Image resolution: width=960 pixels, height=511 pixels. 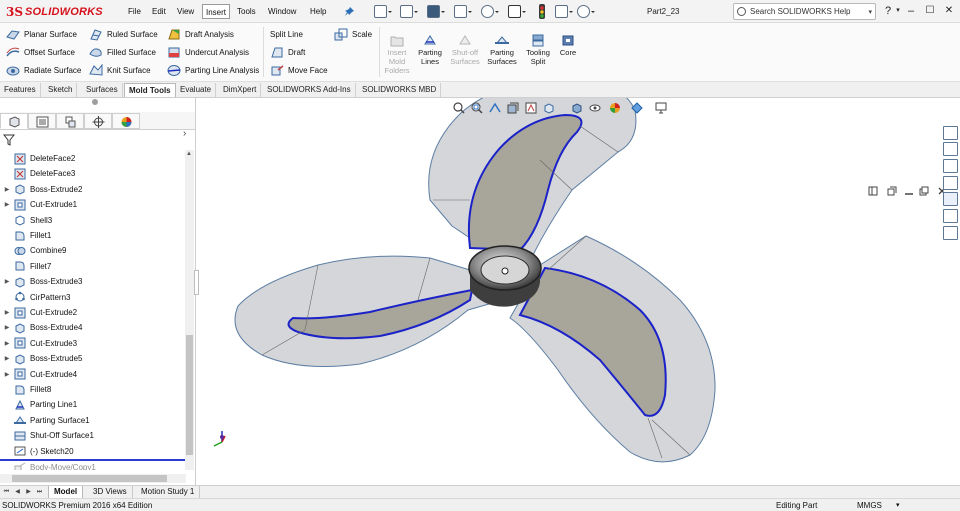 What do you see at coordinates (98, 121) in the screenshot?
I see `tab-dimxpert-manager` at bounding box center [98, 121].